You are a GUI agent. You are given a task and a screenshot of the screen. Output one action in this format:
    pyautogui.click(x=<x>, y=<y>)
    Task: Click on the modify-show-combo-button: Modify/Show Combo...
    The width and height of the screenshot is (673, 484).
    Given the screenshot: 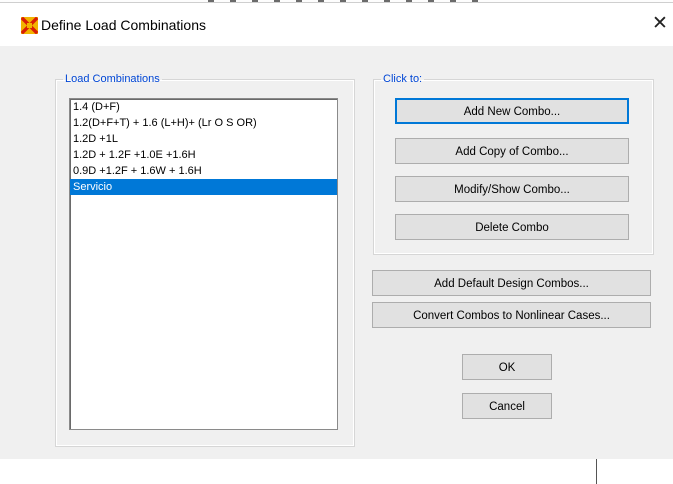 What is the action you would take?
    pyautogui.click(x=512, y=189)
    